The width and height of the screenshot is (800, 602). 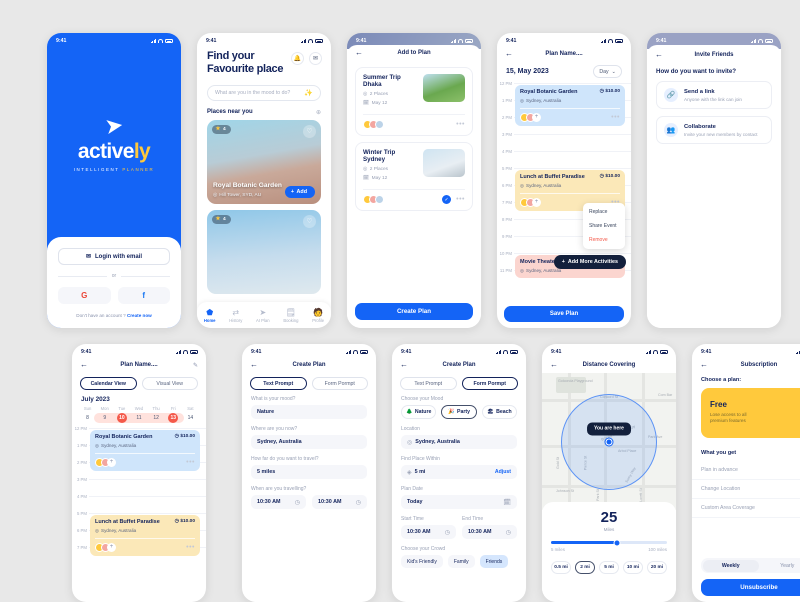 I want to click on adjust-link: Adjust, so click(x=503, y=472).